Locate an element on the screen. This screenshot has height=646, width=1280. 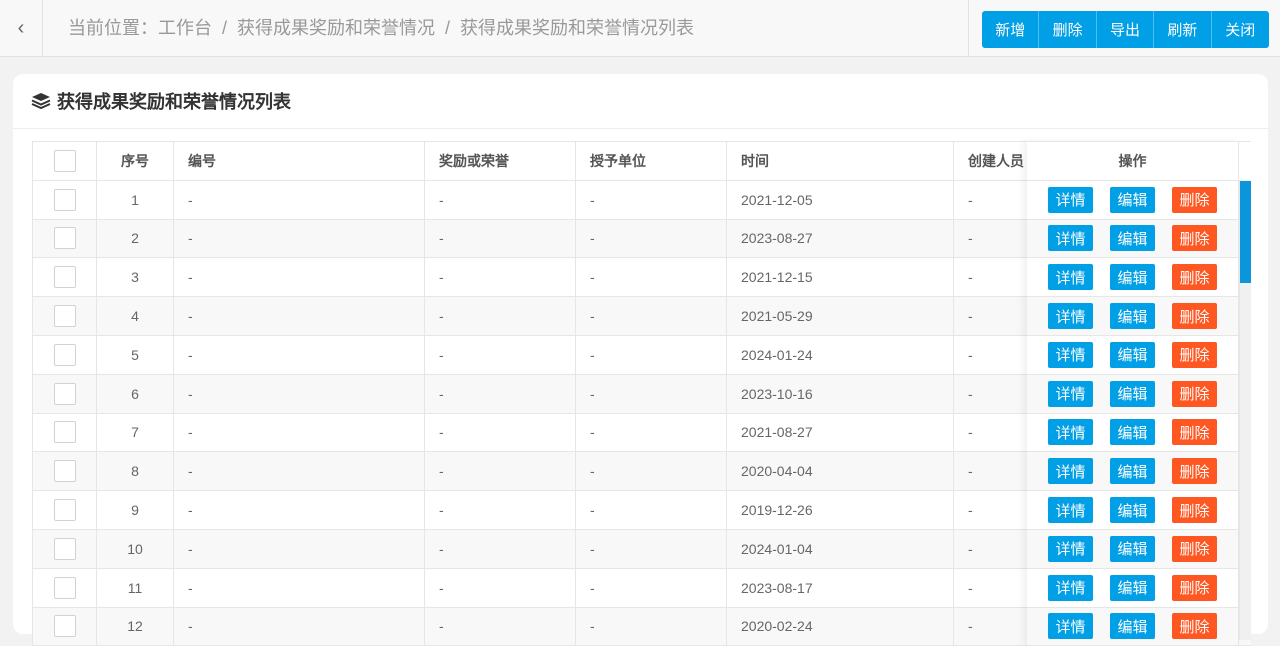
col-header: 序号 is located at coordinates (135, 161).